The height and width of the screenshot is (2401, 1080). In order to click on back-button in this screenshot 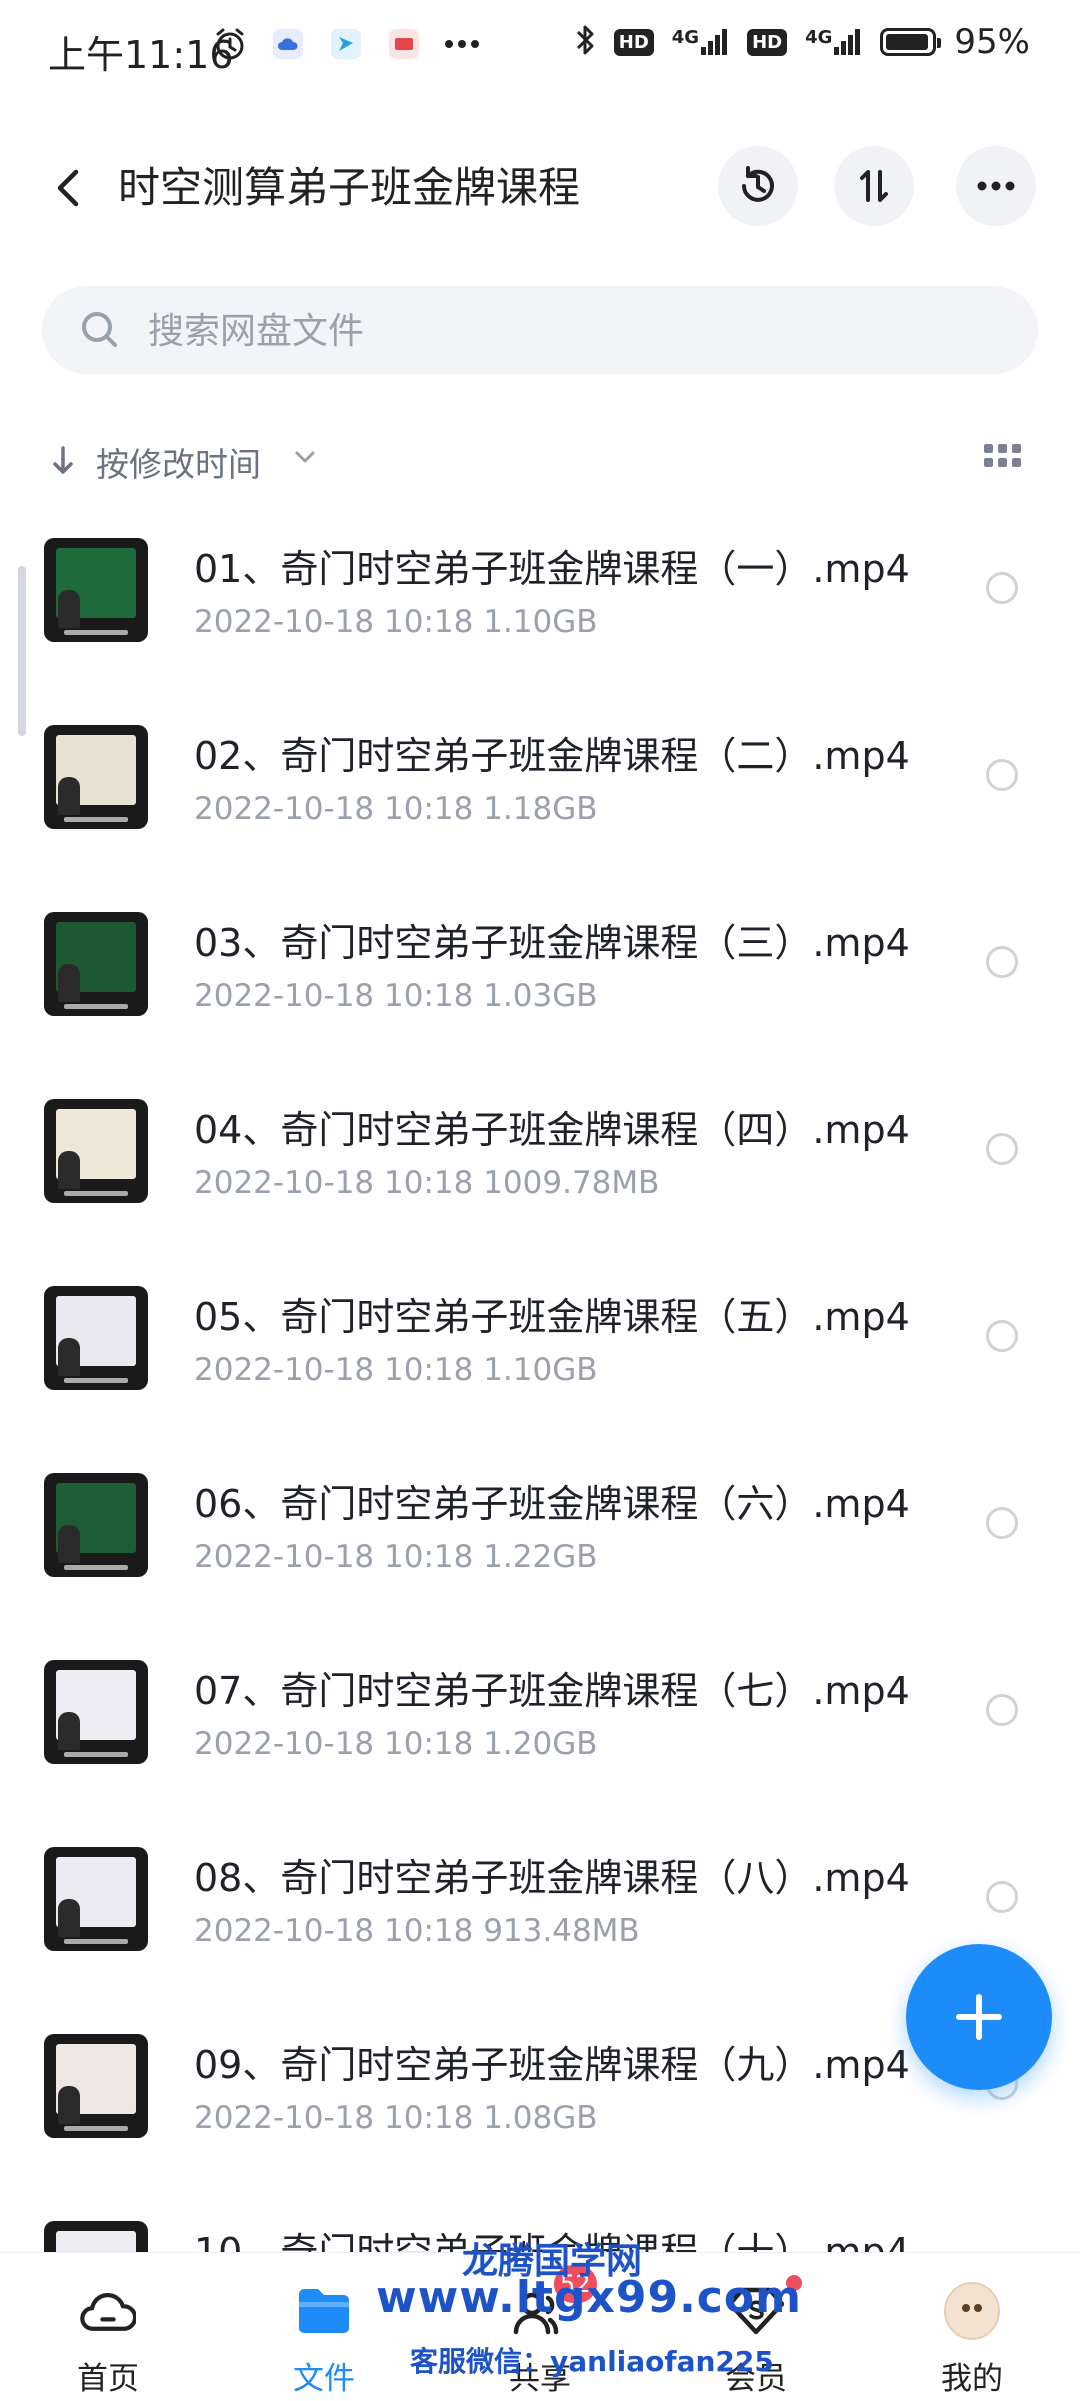, I will do `click(68, 188)`.